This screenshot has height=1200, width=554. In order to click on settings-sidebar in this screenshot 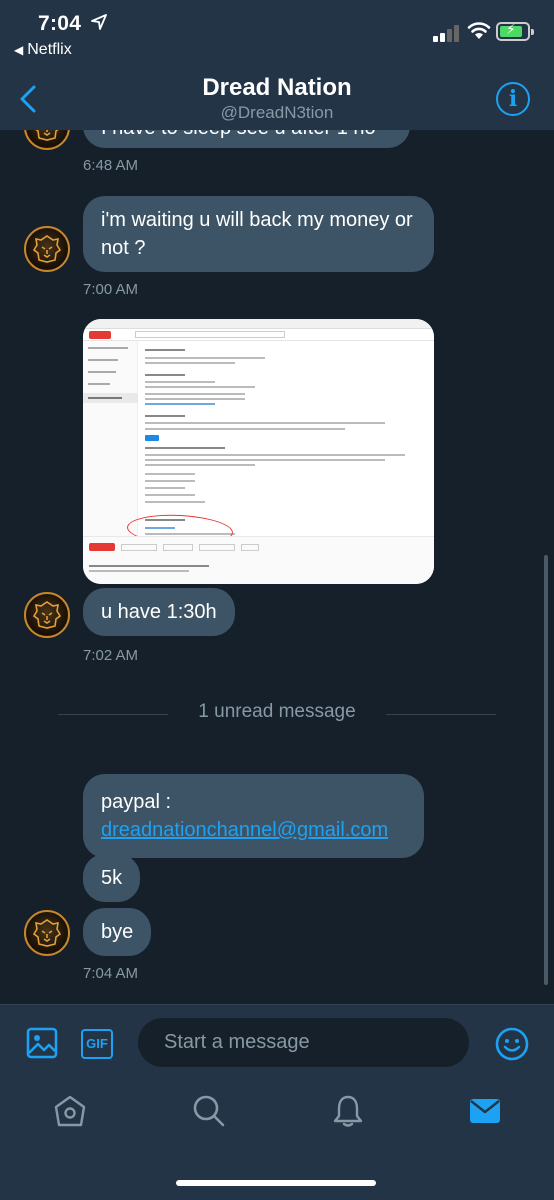, I will do `click(110, 438)`.